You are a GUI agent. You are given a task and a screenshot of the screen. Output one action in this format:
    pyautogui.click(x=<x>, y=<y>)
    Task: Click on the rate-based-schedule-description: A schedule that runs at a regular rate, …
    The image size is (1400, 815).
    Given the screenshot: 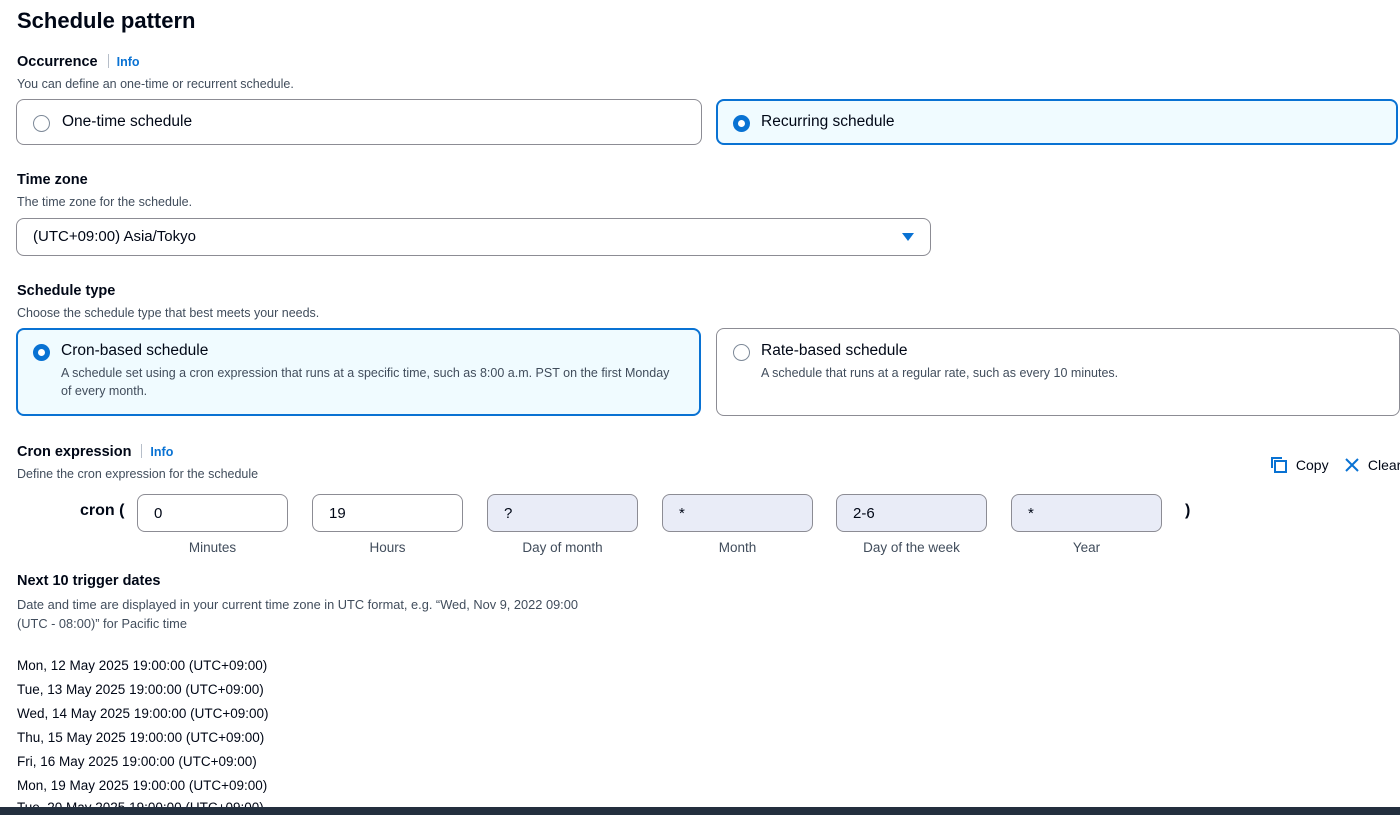 What is the action you would take?
    pyautogui.click(x=940, y=373)
    